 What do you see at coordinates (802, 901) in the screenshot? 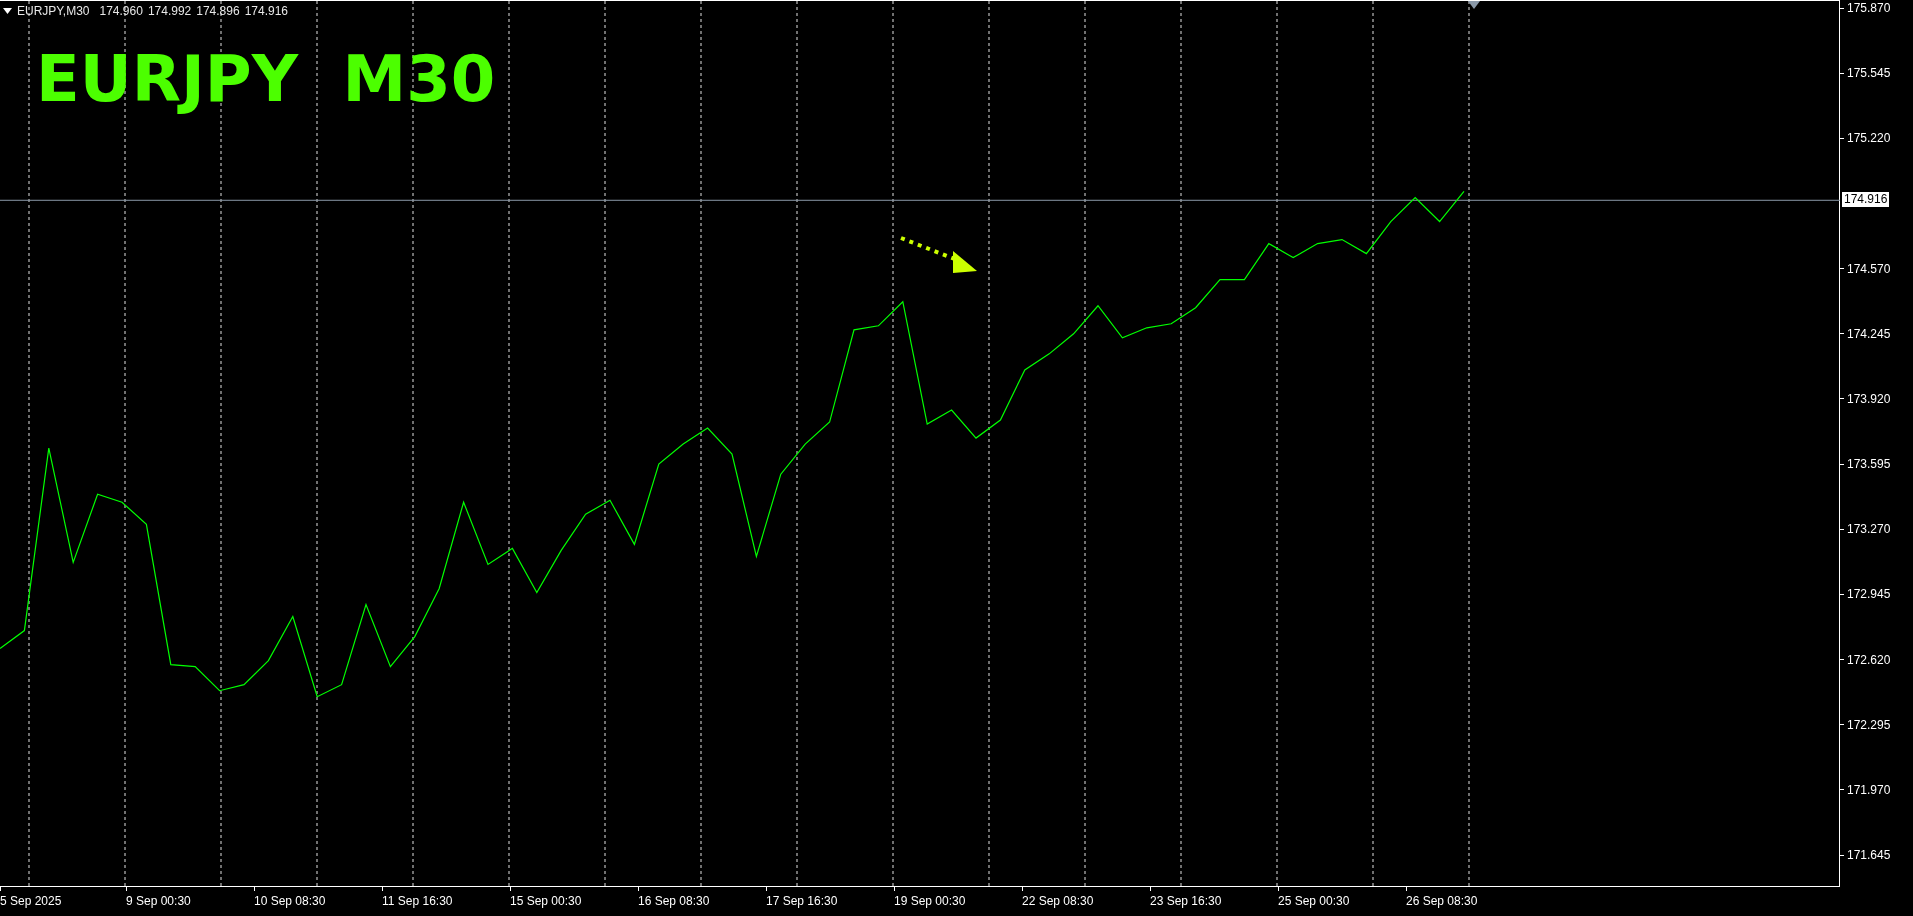
I see `time-axis-label: 17 Sep 16:30` at bounding box center [802, 901].